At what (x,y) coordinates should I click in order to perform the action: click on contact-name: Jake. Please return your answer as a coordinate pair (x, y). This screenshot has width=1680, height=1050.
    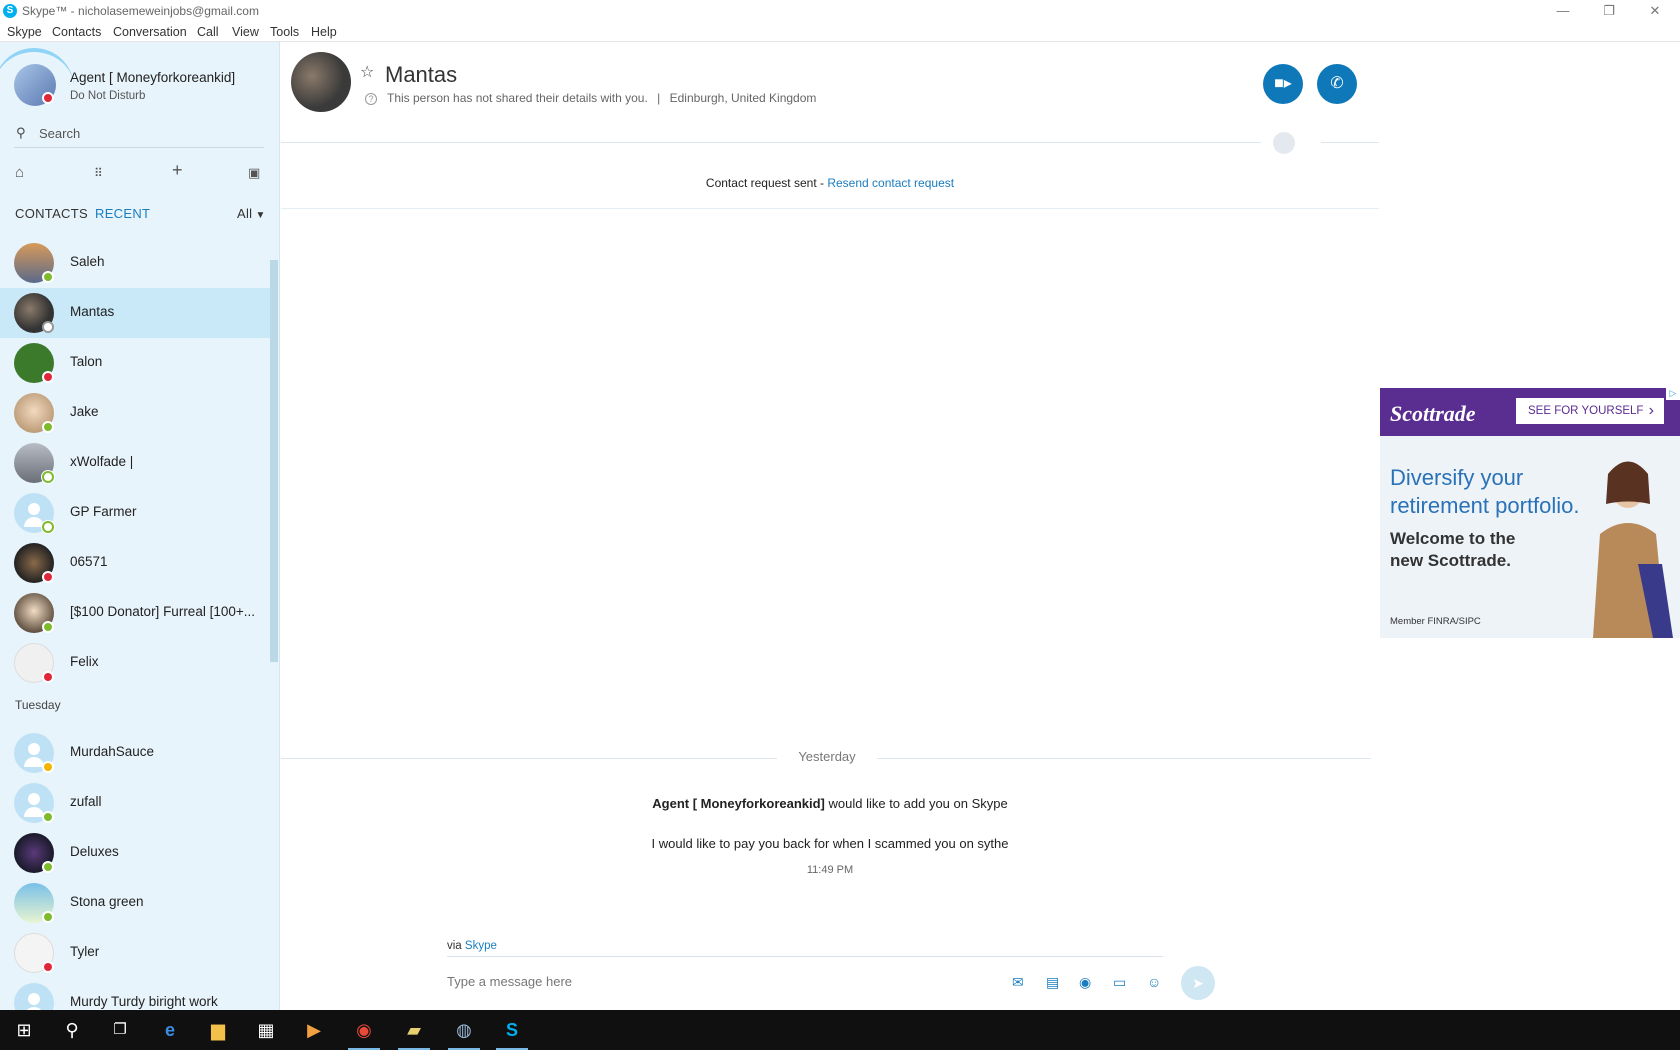
    Looking at the image, I should click on (84, 411).